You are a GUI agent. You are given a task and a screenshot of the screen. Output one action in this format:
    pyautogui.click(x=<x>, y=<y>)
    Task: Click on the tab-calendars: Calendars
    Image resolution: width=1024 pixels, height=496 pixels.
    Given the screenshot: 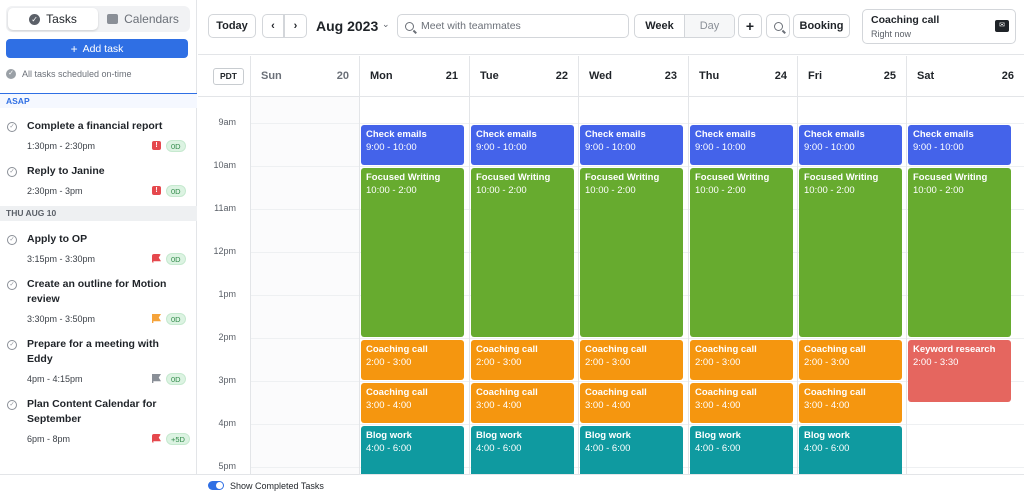 What is the action you would take?
    pyautogui.click(x=143, y=19)
    